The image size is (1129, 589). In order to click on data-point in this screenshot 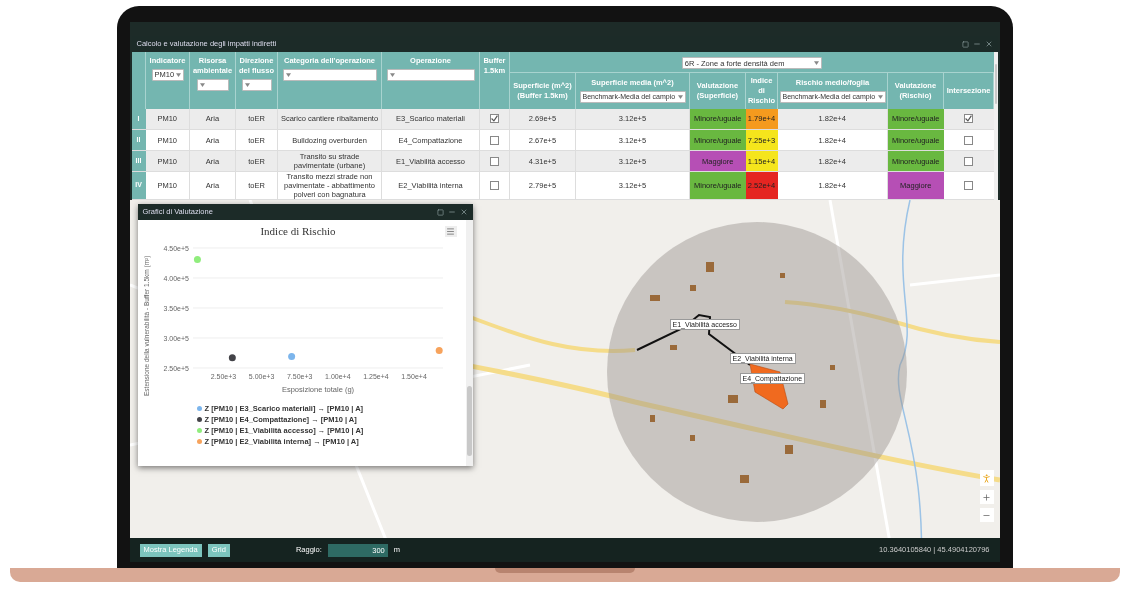, I will do `click(232, 358)`.